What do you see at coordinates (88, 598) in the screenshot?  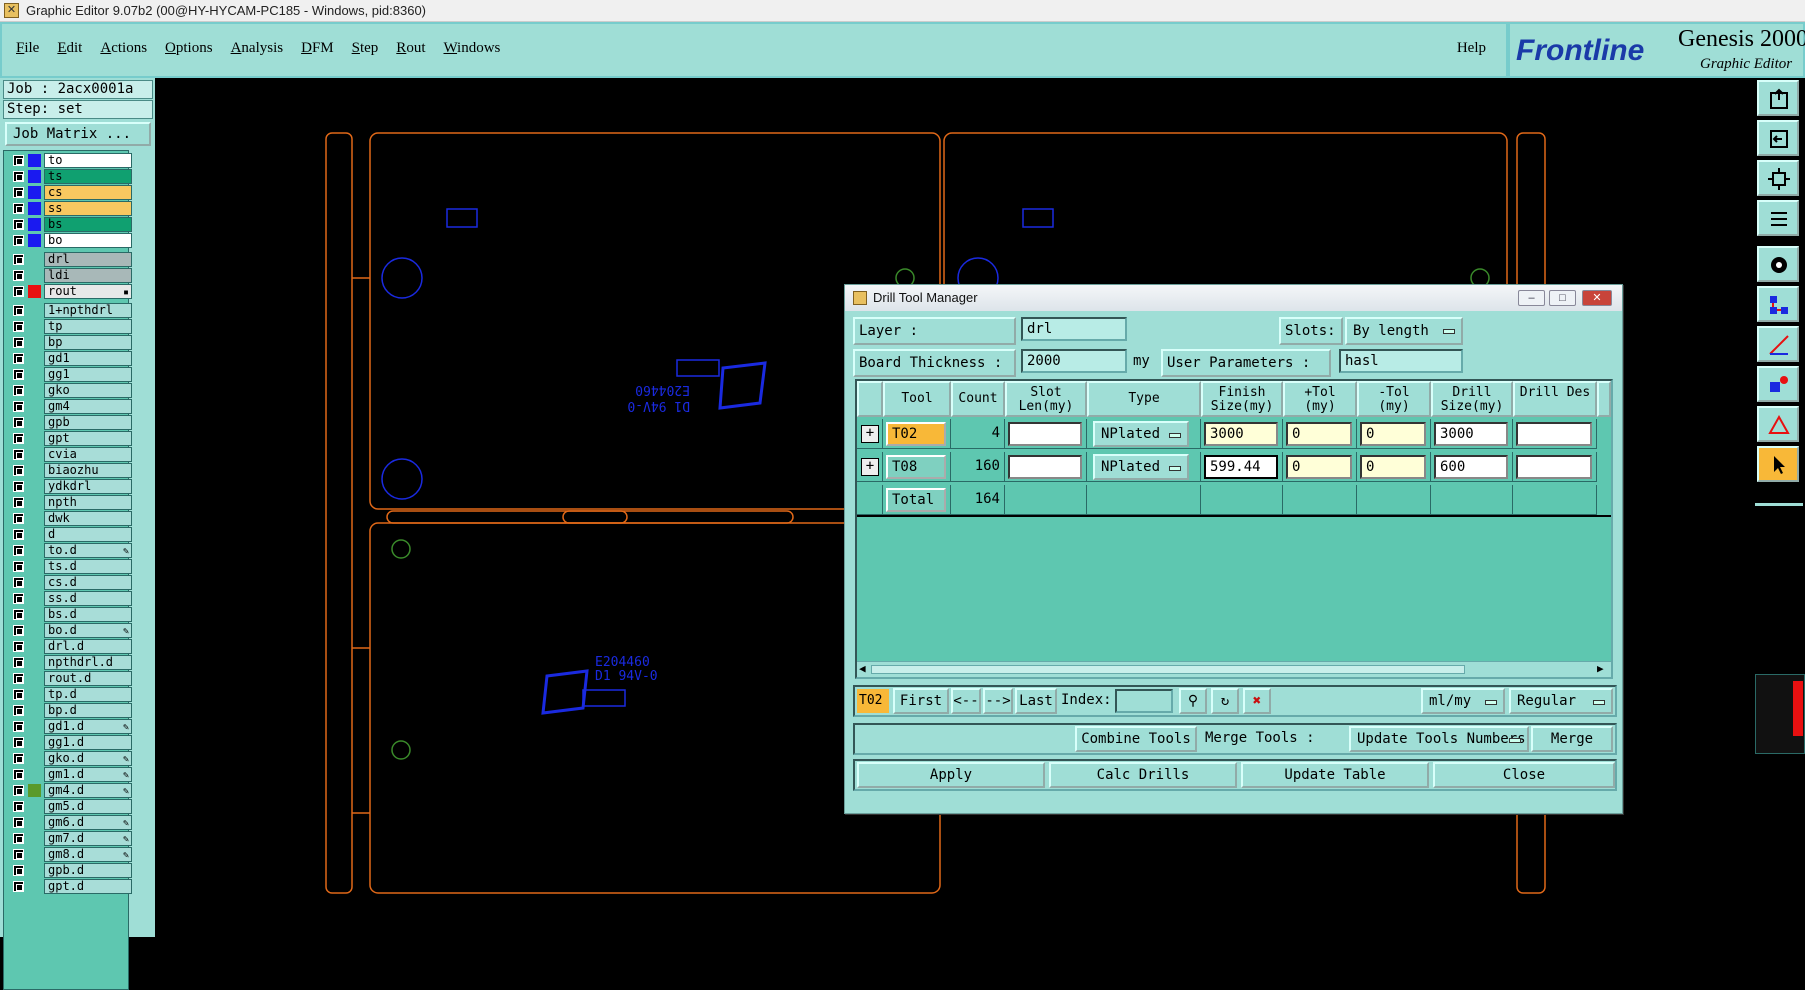 I see `layer-name: ss.d` at bounding box center [88, 598].